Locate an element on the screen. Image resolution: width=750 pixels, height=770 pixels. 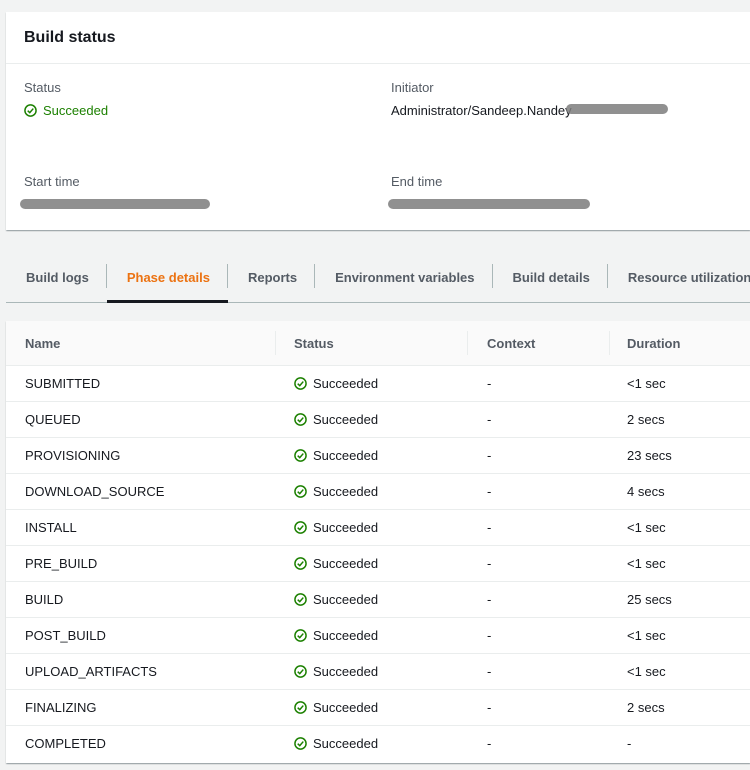
status-text: Succeeded is located at coordinates (76, 110).